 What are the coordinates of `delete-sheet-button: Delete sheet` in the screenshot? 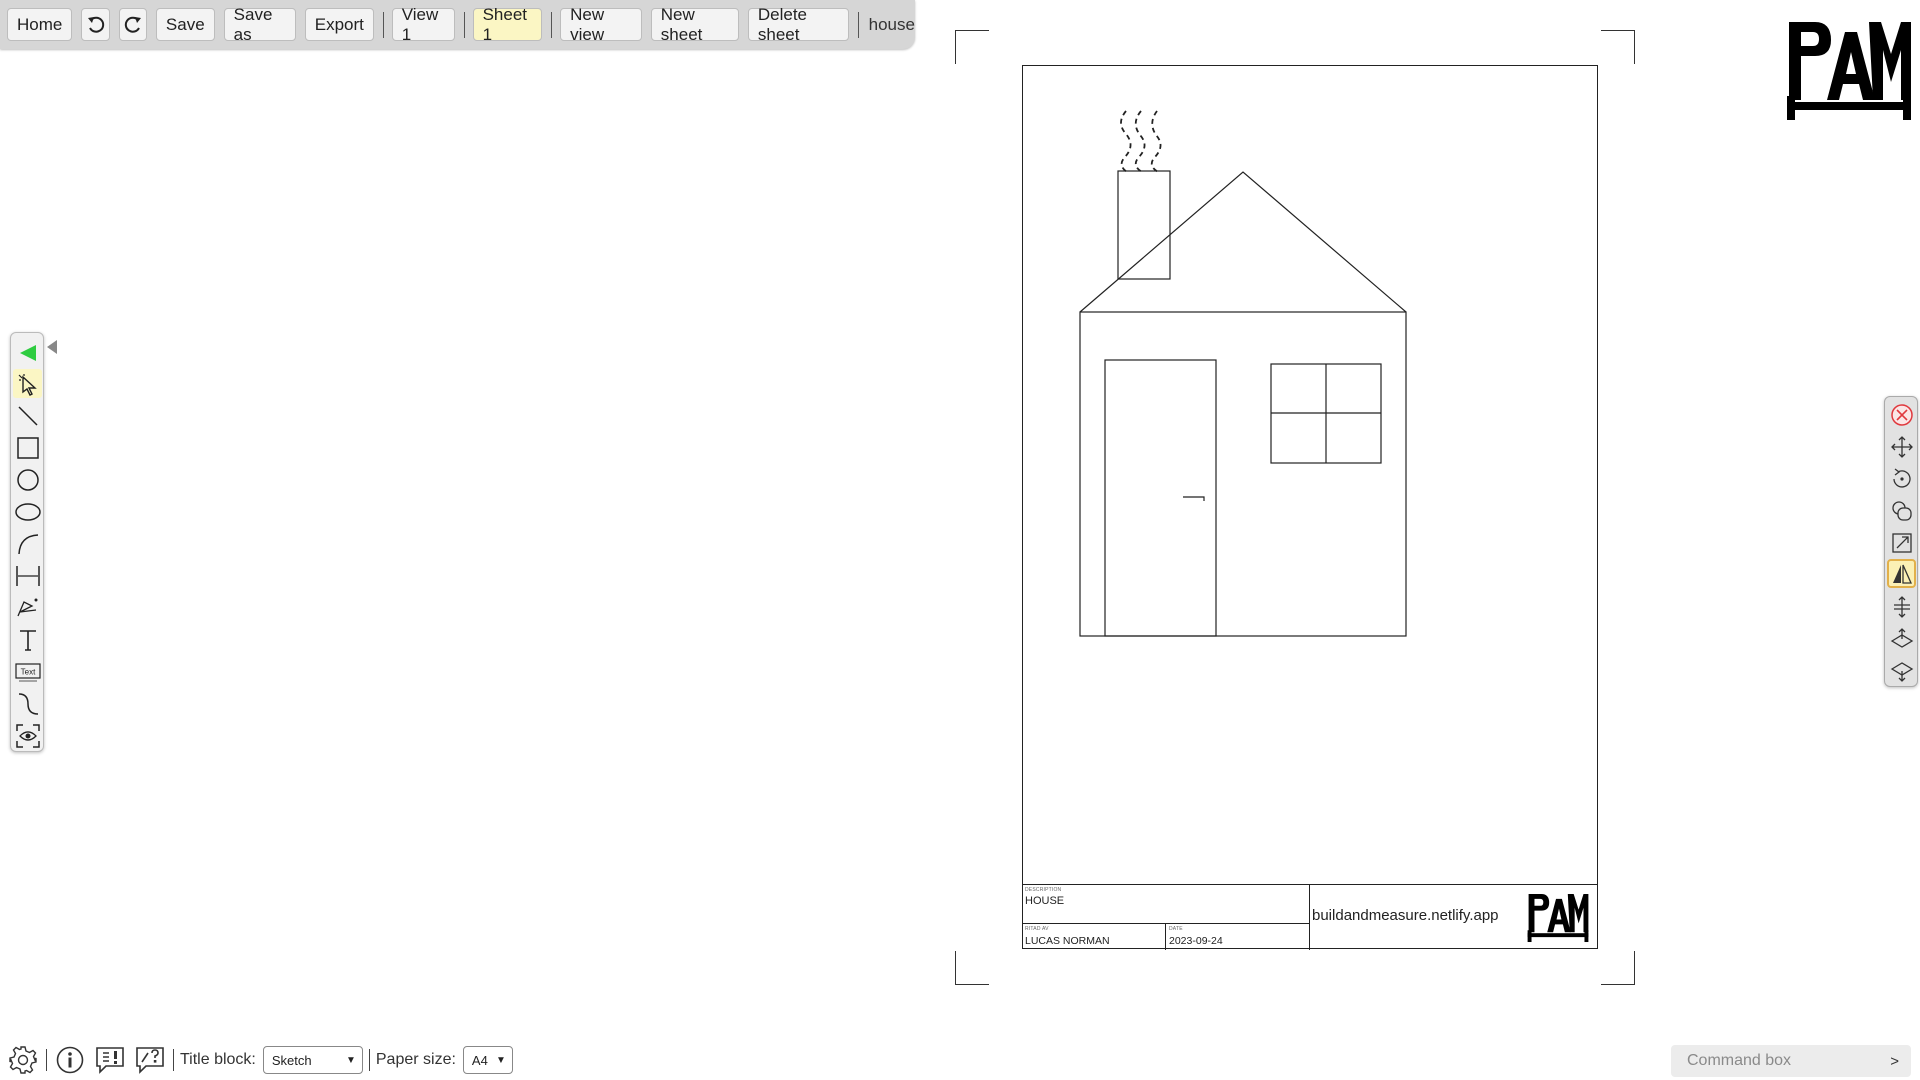 It's located at (798, 24).